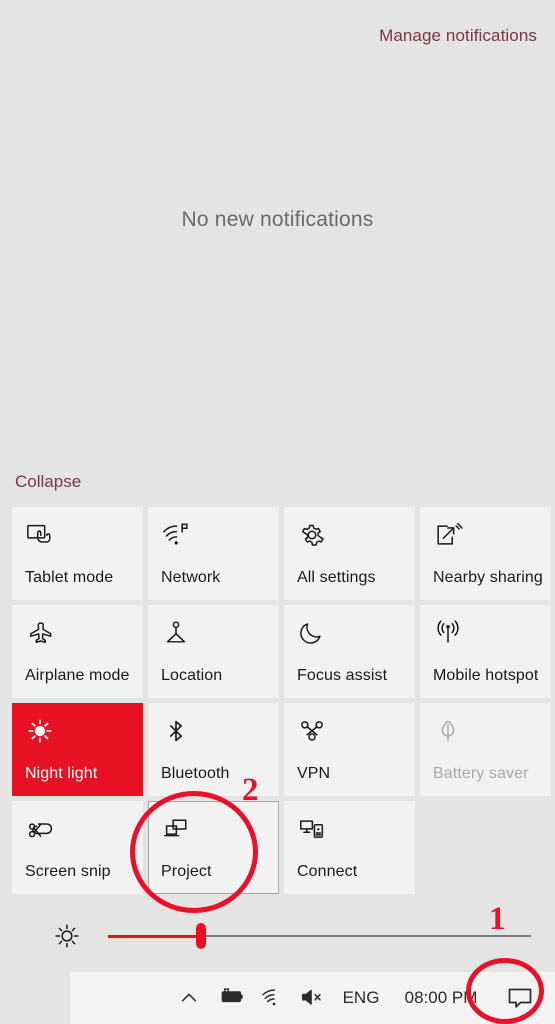 The image size is (555, 1024). I want to click on project-icon, so click(176, 829).